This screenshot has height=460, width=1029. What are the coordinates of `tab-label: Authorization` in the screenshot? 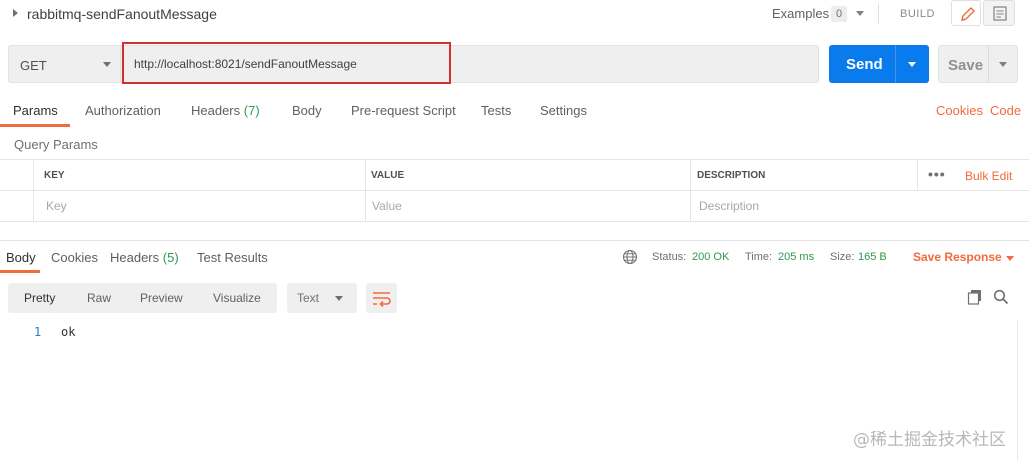 It's located at (123, 110).